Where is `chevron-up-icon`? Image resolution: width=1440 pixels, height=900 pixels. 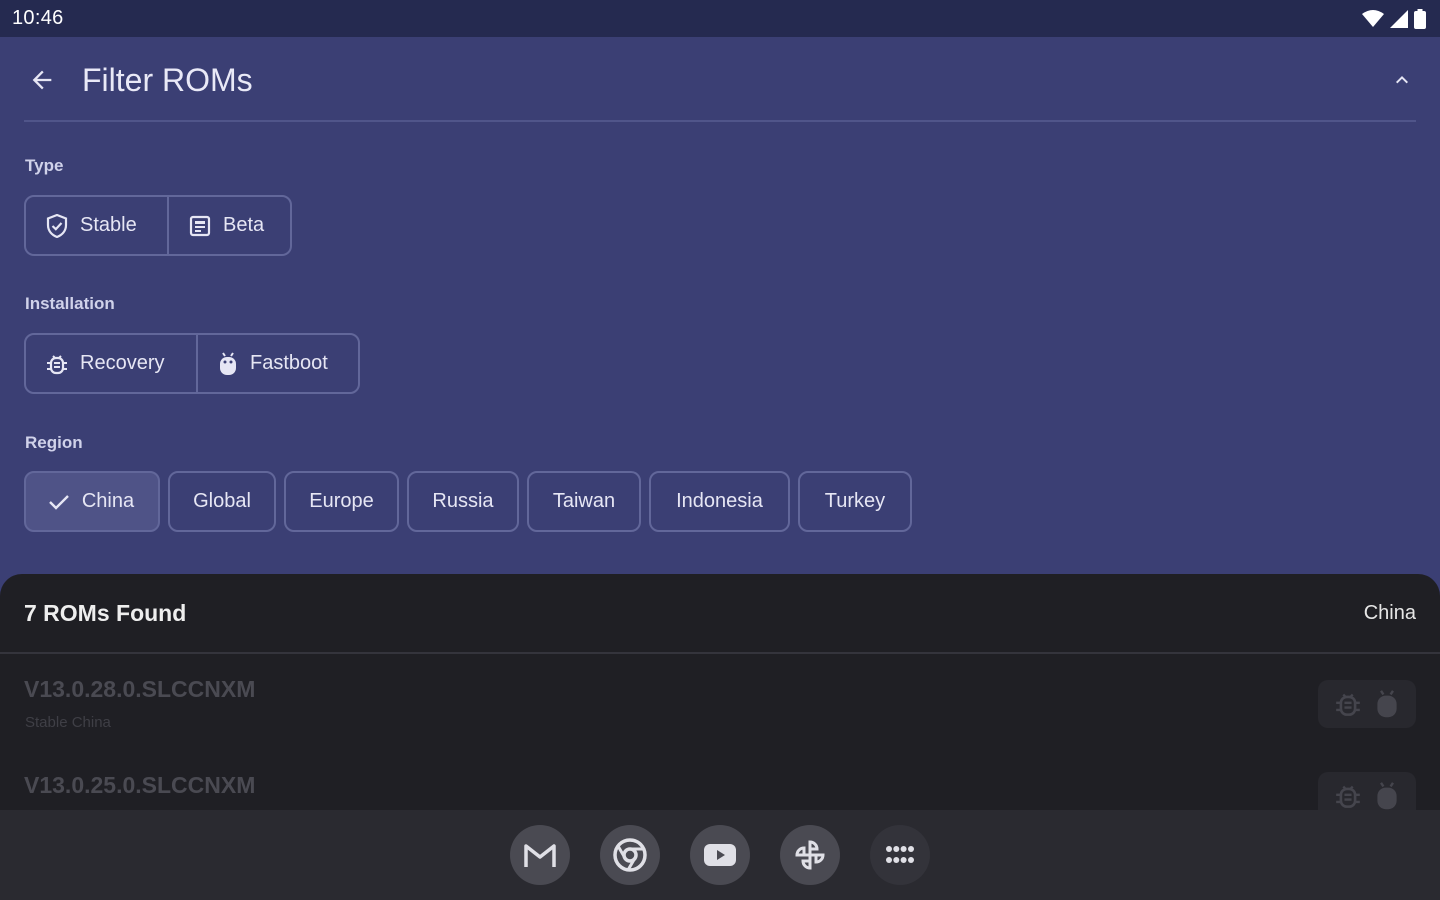
chevron-up-icon is located at coordinates (1402, 80).